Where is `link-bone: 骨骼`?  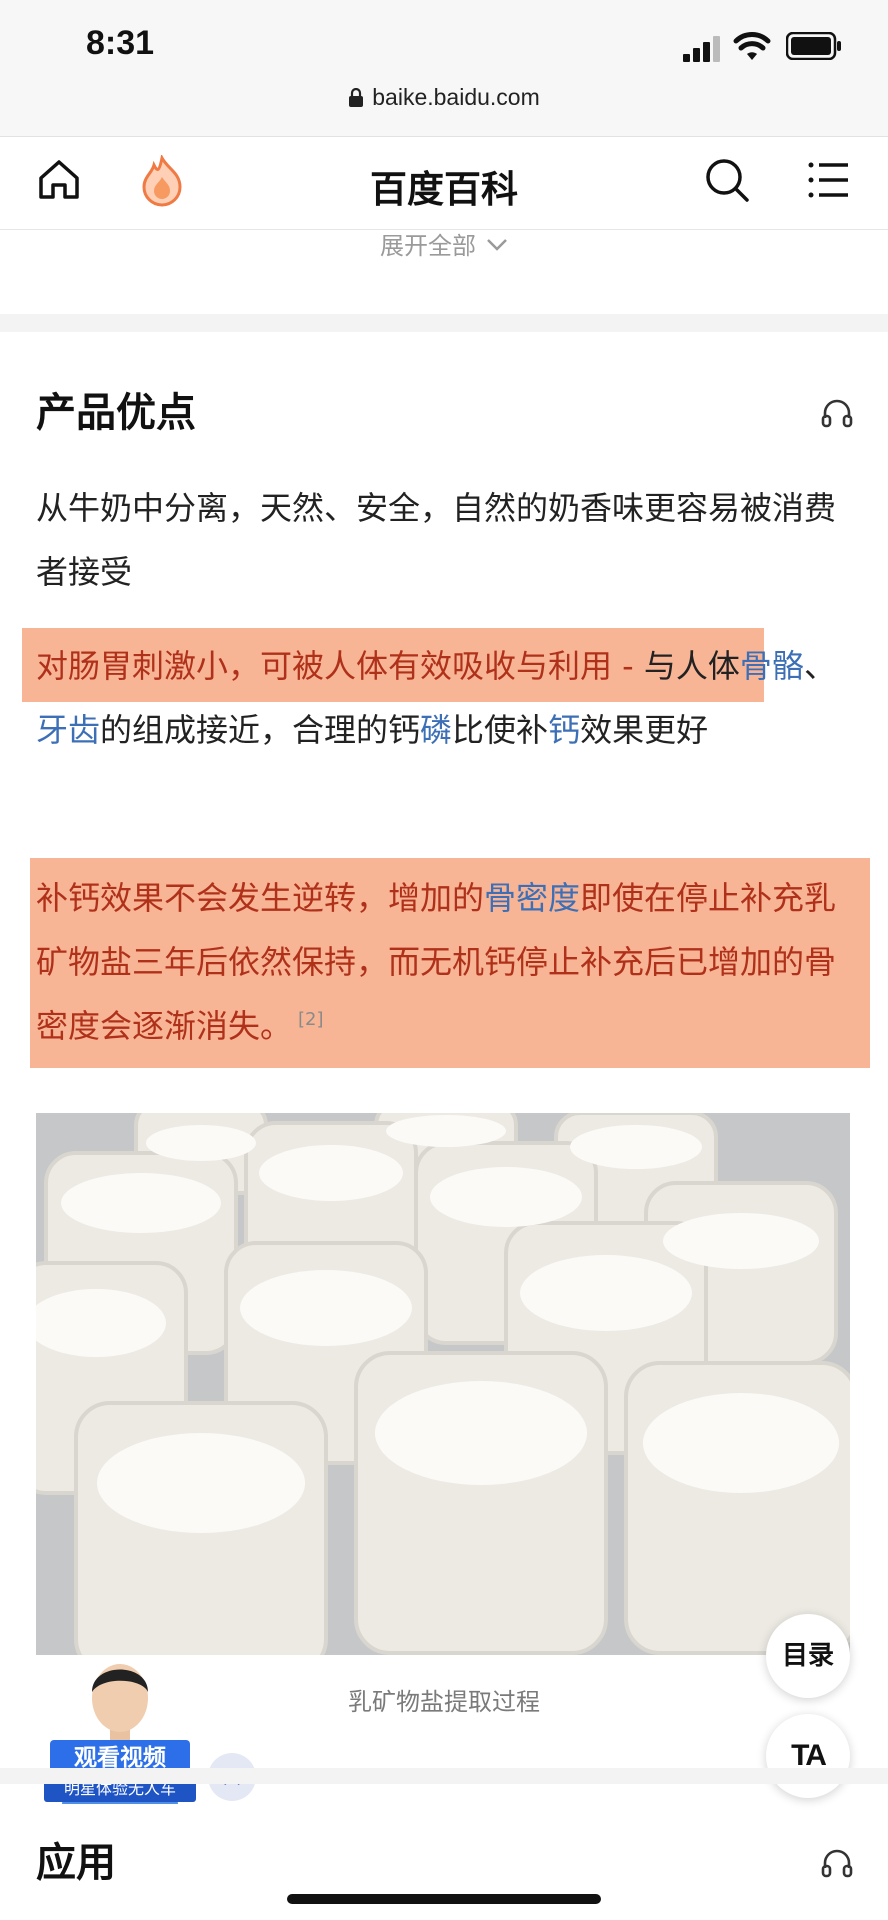
link-bone: 骨骼 is located at coordinates (772, 666).